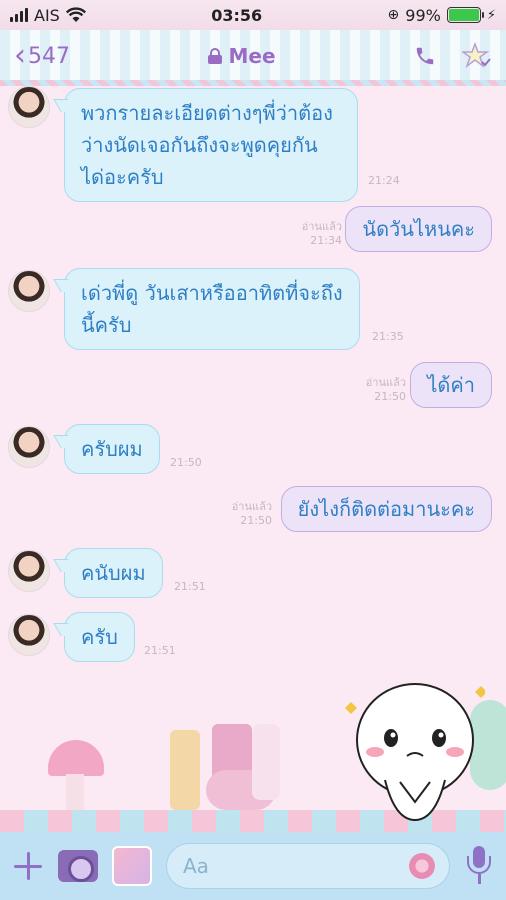 The image size is (506, 900). I want to click on wifi-icon, so click(75, 14).